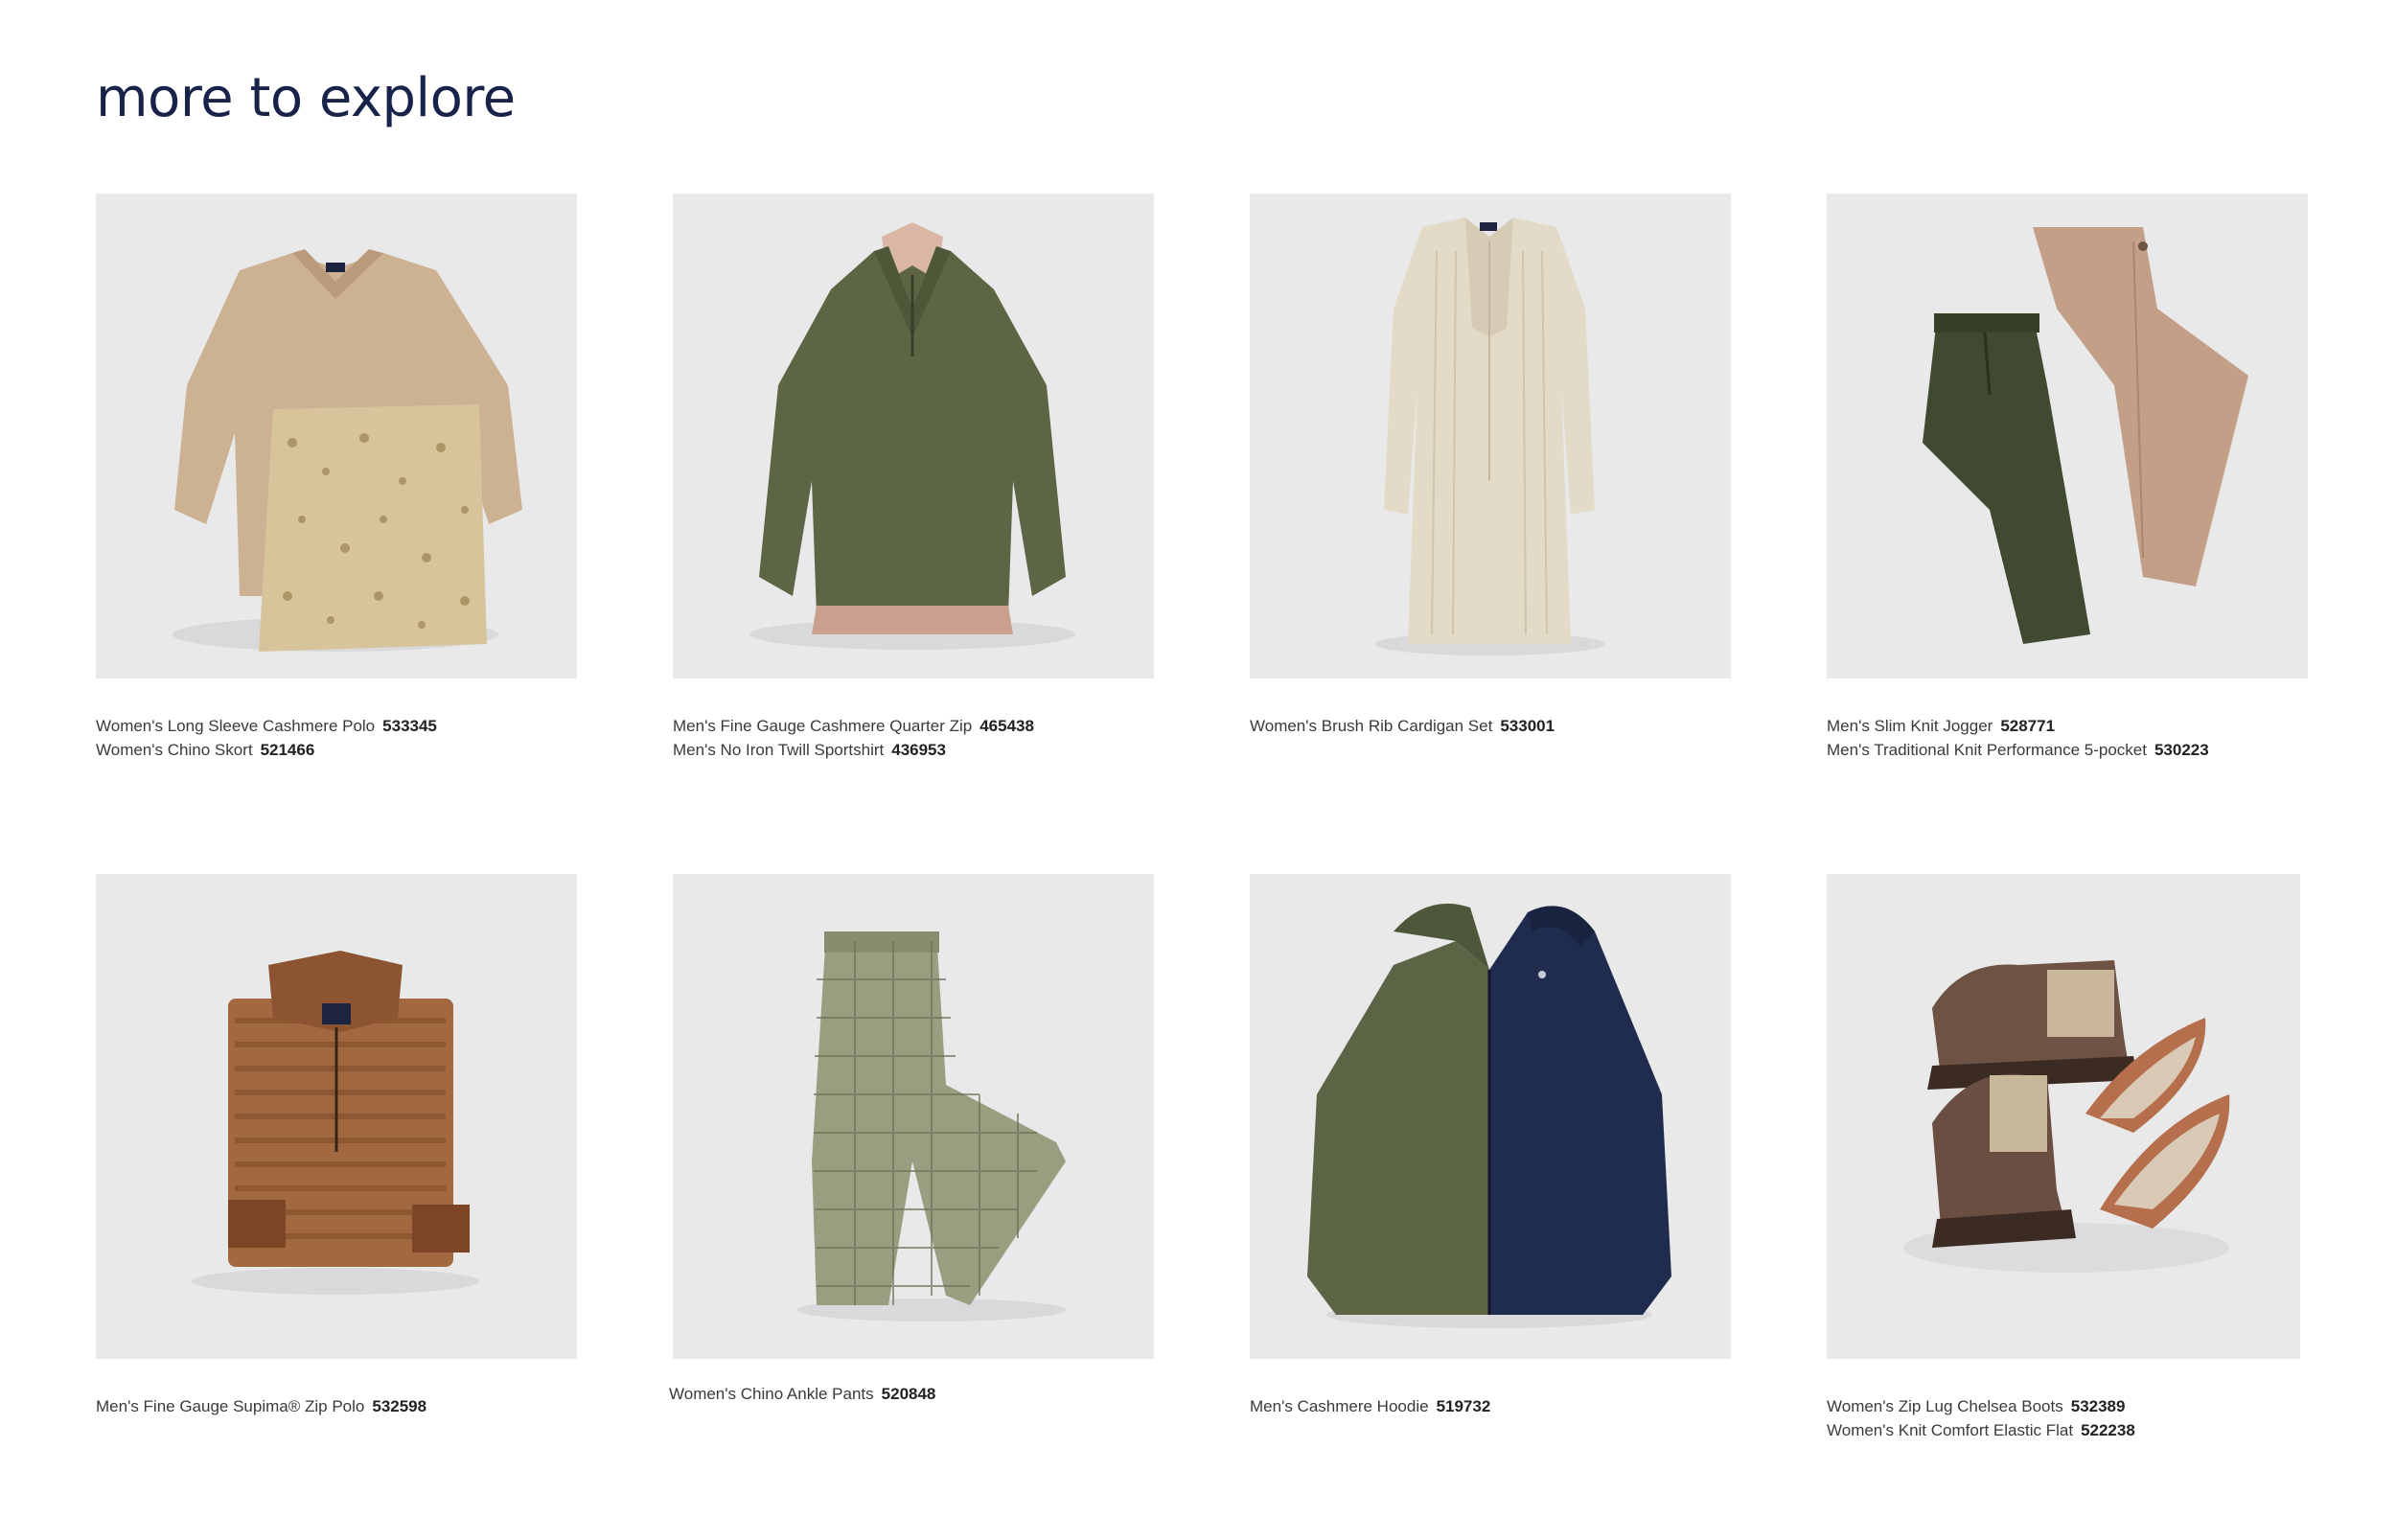  I want to click on product-card-ankle-pants: Women's Chino Ankle Pants 520848, so click(911, 1140).